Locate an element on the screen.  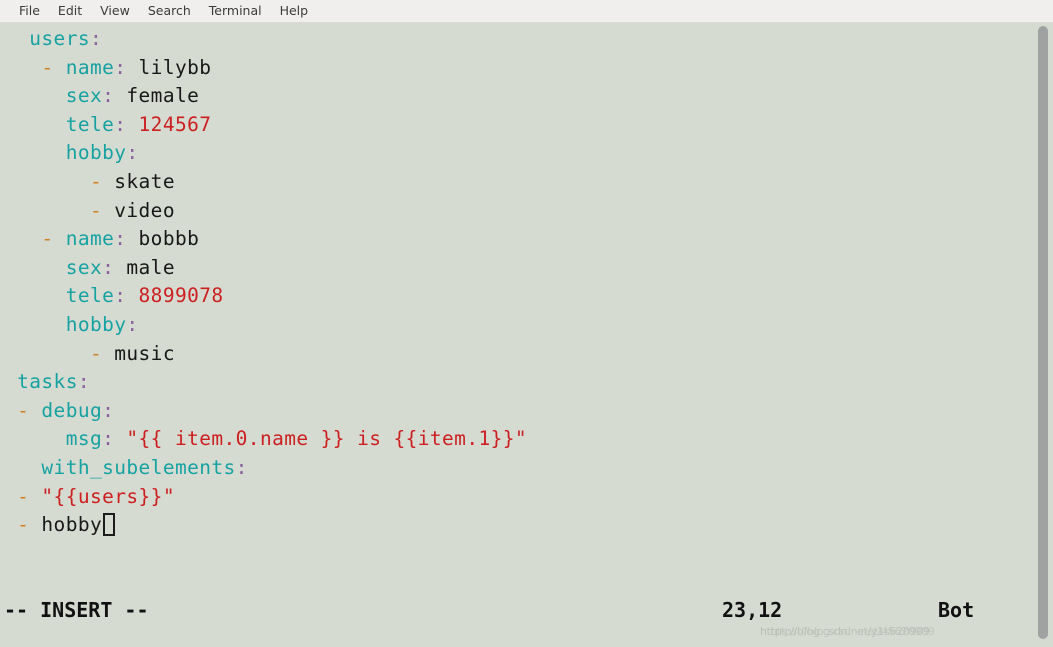
yaml-value: female is located at coordinates (157, 96).